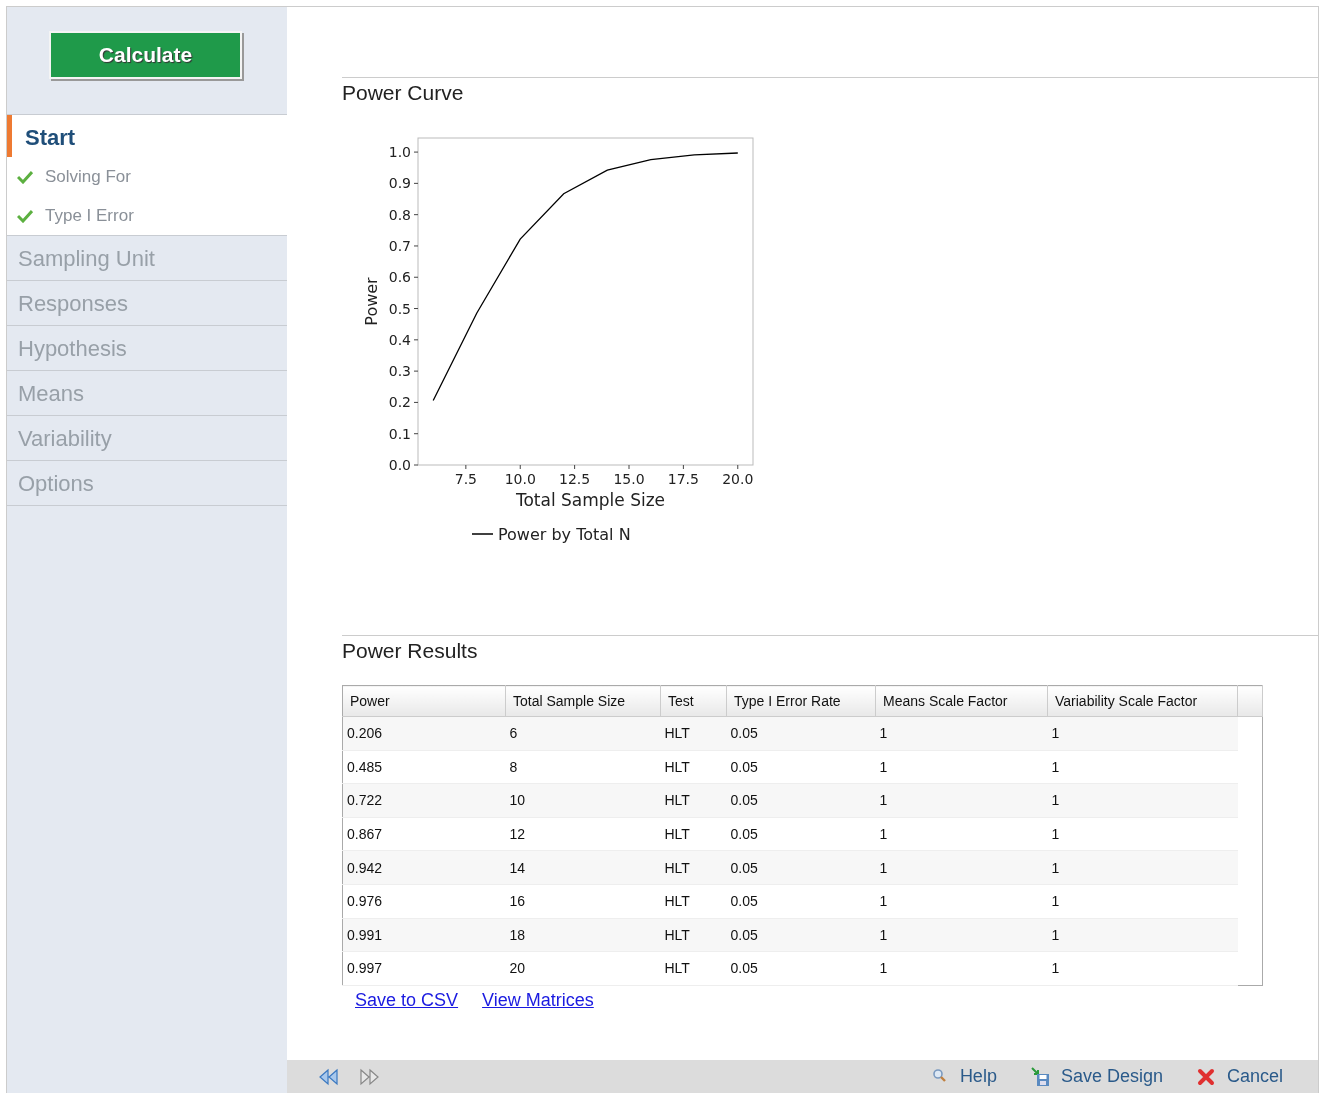 The image size is (1329, 1094). Describe the element at coordinates (407, 1000) in the screenshot. I see `link: Save to CSV` at that location.